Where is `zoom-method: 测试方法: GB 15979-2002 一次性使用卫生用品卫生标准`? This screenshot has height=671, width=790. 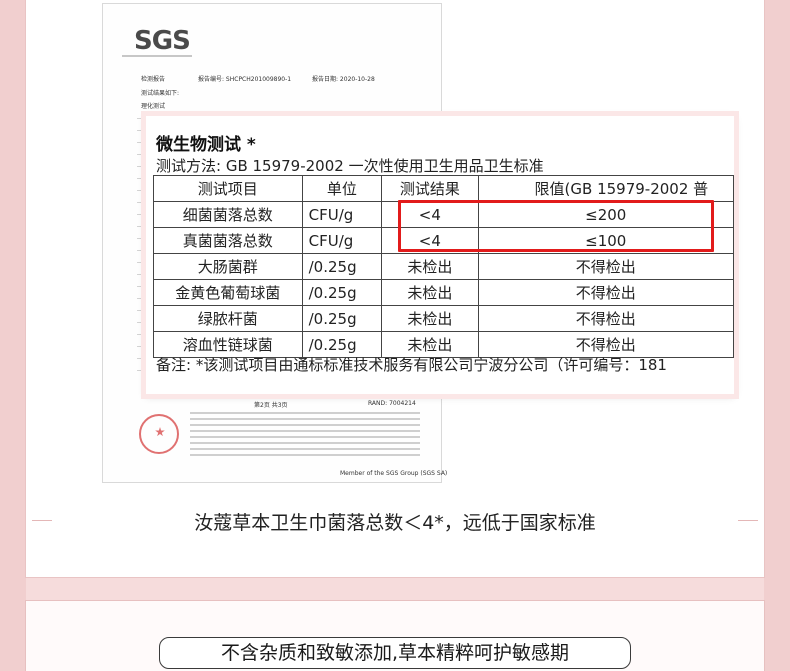 zoom-method: 测试方法: GB 15979-2002 一次性使用卫生用品卫生标准 is located at coordinates (350, 166).